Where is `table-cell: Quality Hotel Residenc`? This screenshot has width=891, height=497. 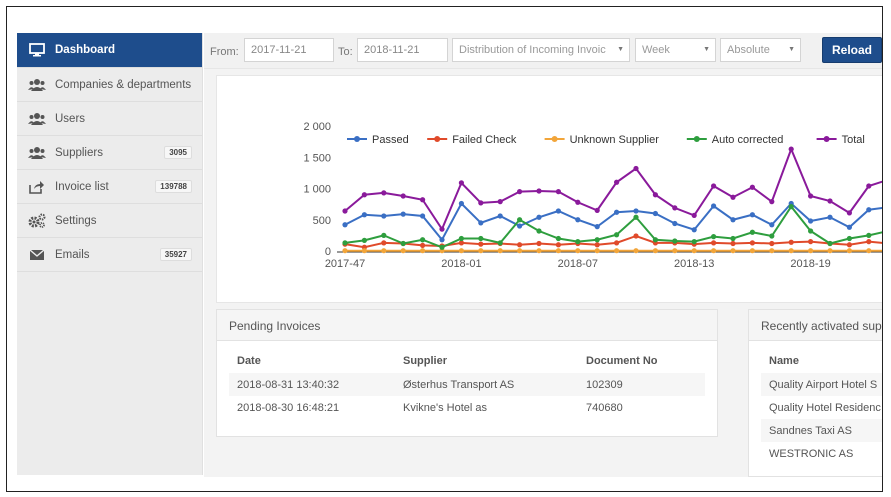 table-cell: Quality Hotel Residenc is located at coordinates (825, 407).